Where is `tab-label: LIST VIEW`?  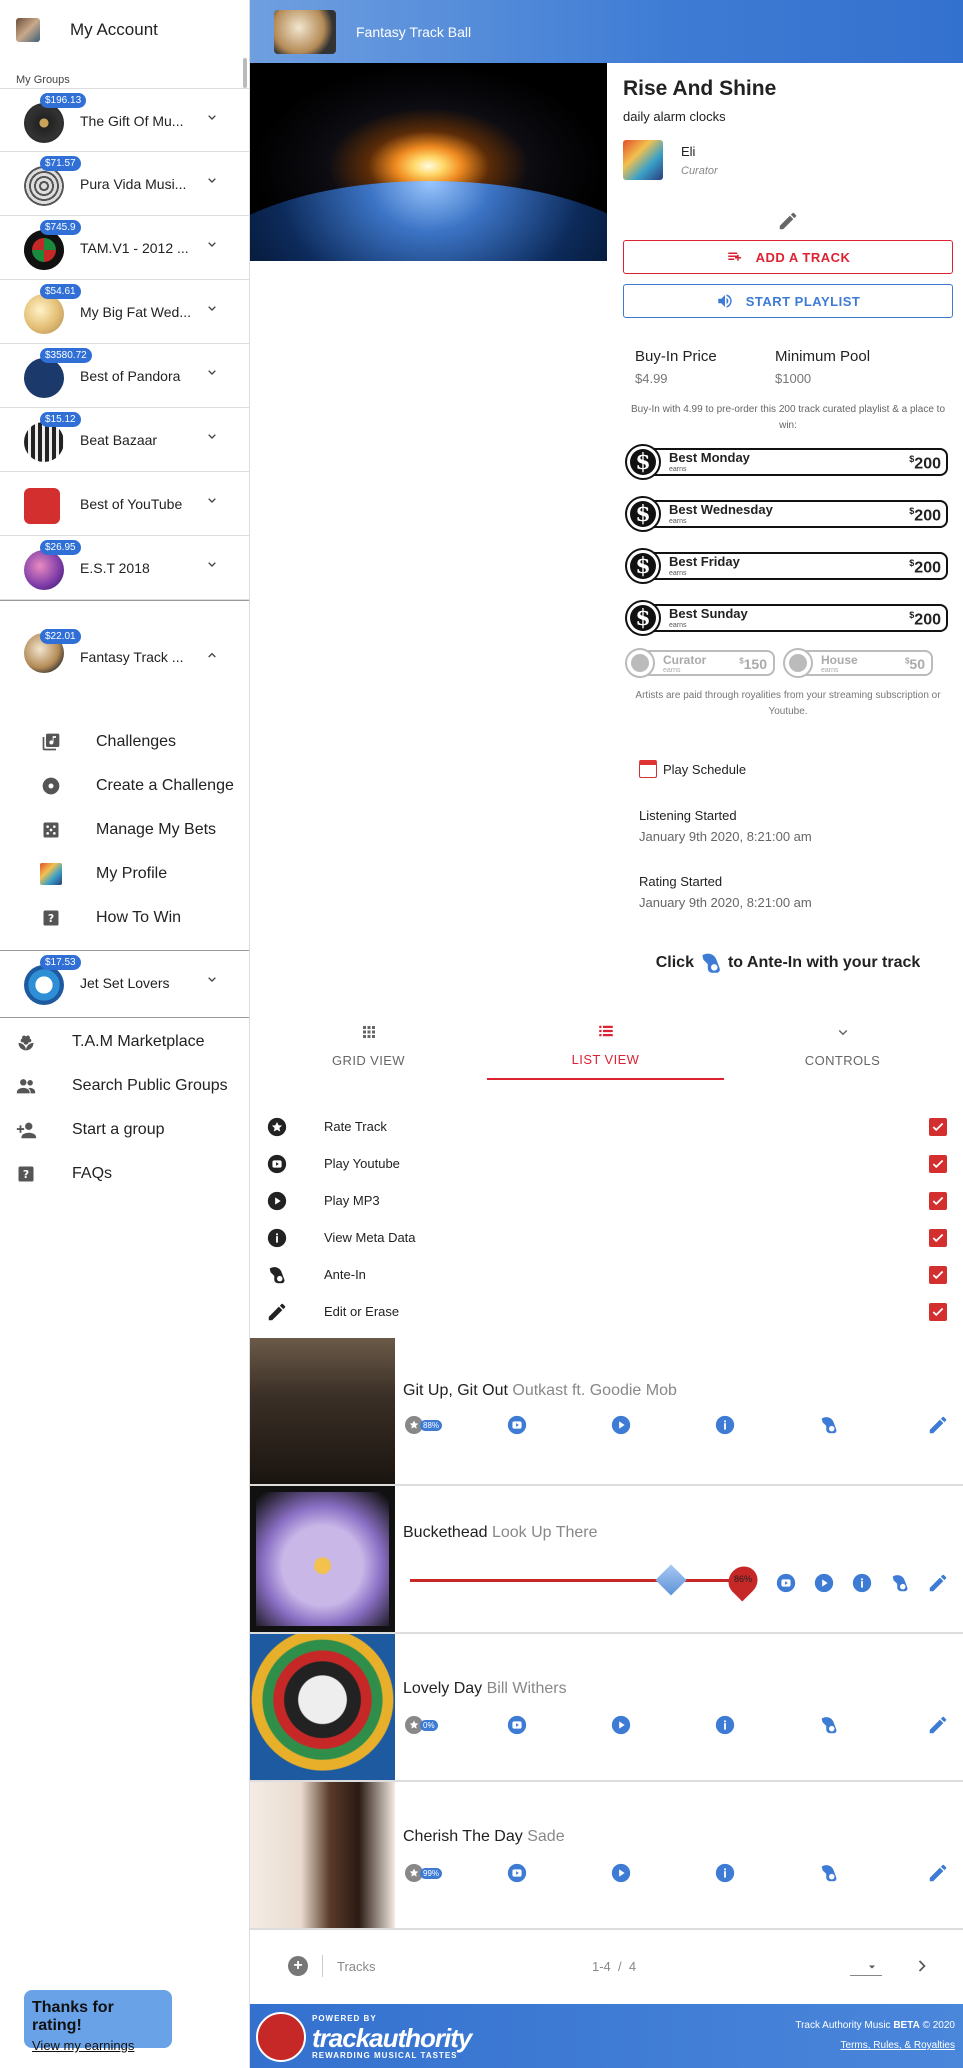 tab-label: LIST VIEW is located at coordinates (605, 1059).